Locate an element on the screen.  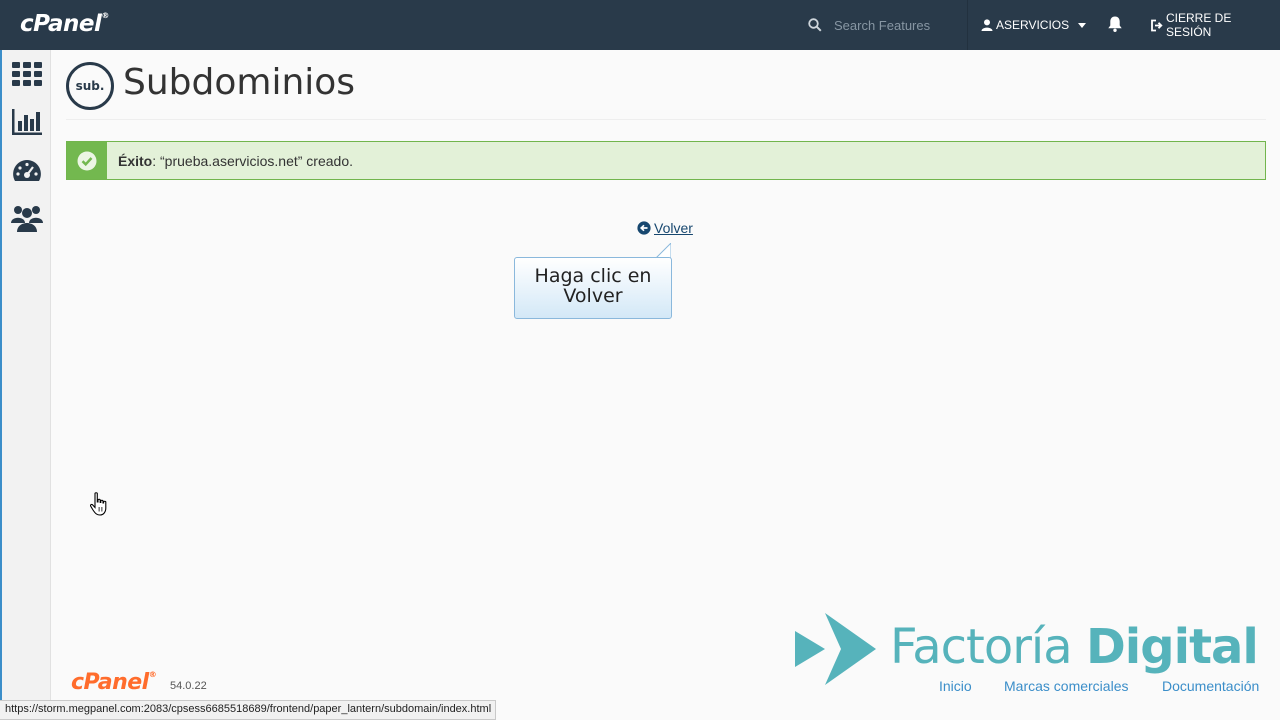
page-icon-text: sub. is located at coordinates (90, 86).